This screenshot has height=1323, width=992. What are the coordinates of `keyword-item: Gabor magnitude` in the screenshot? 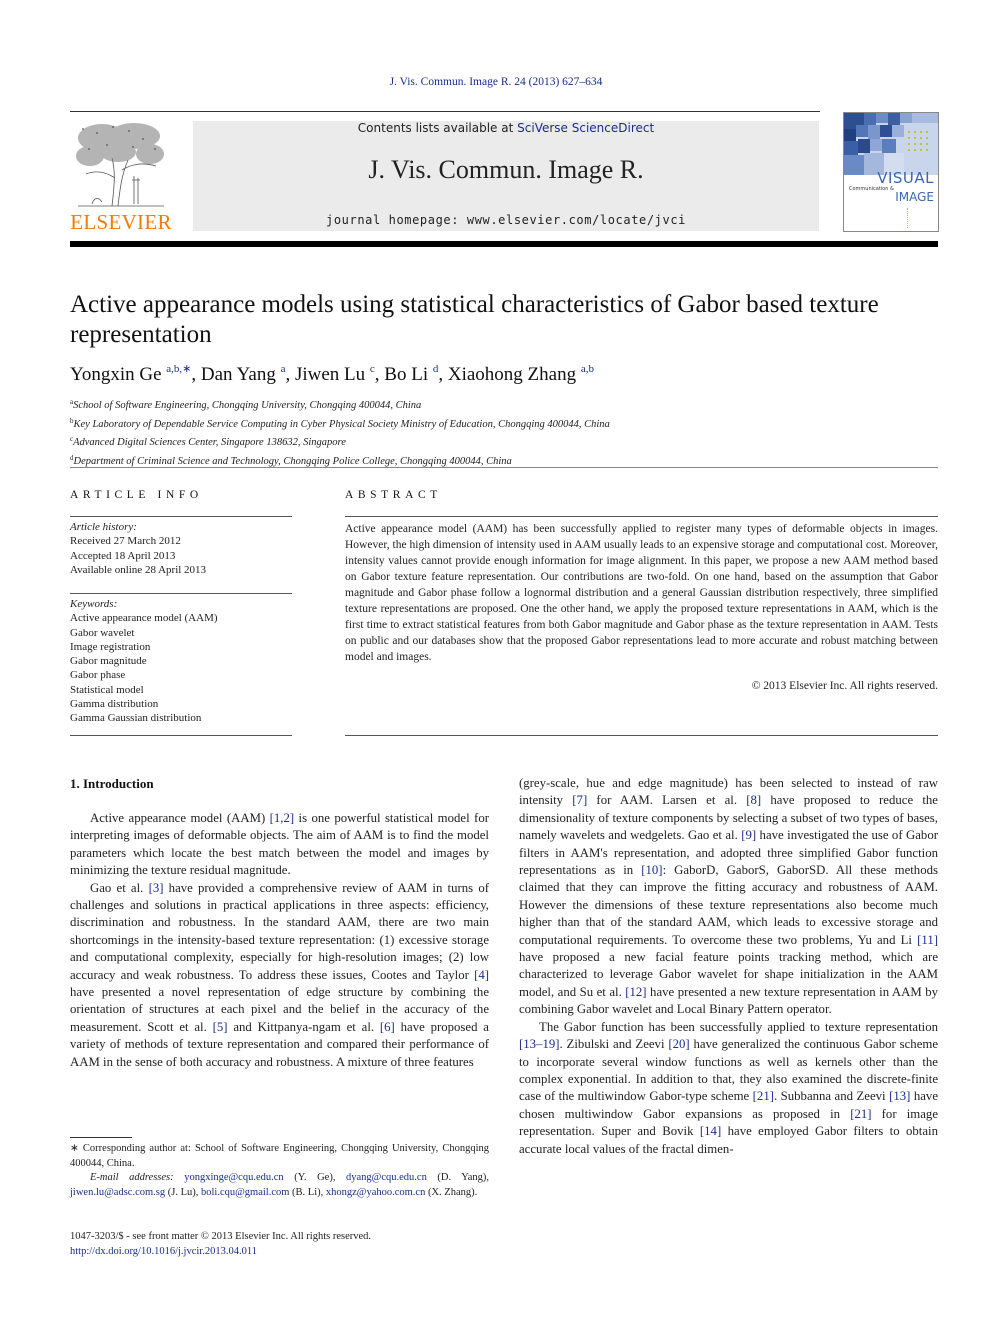 It's located at (108, 661).